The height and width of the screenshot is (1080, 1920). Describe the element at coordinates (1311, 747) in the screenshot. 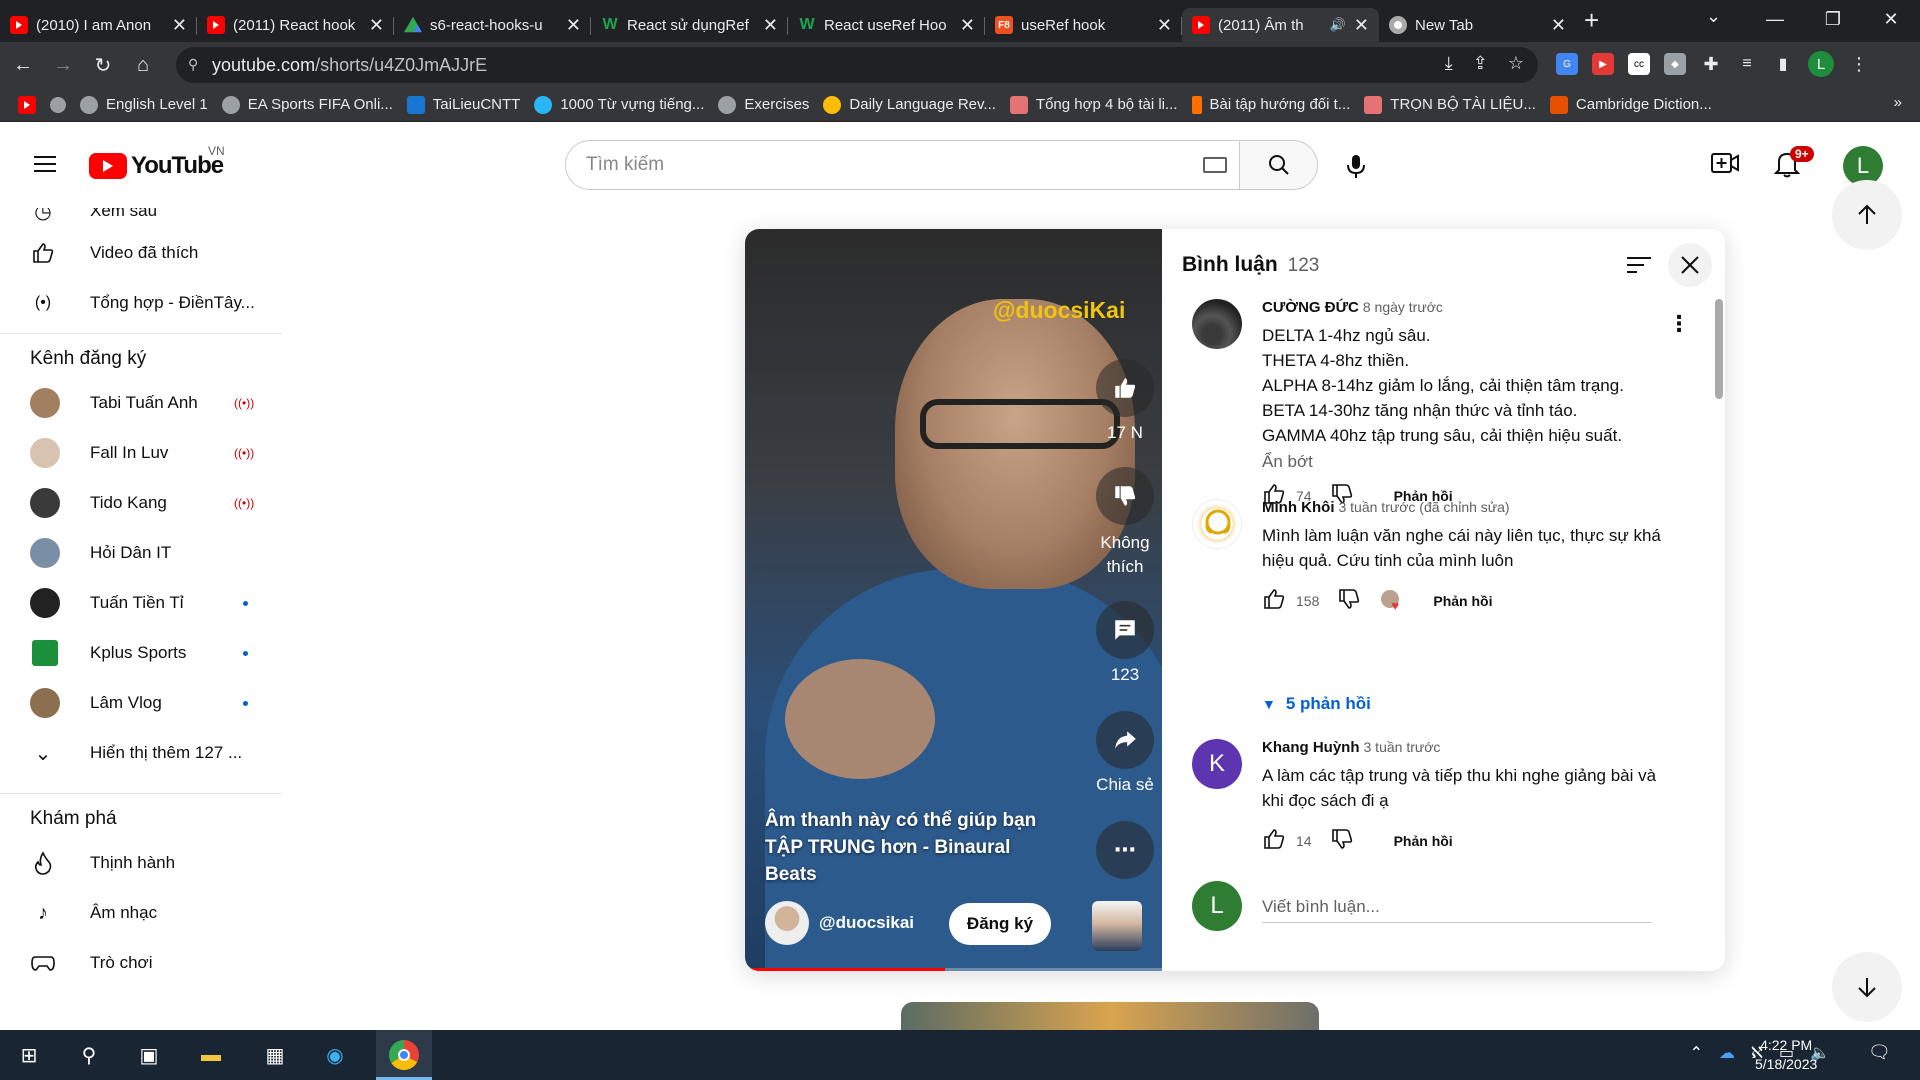

I see `comment-author: Khang Huỳnh` at that location.